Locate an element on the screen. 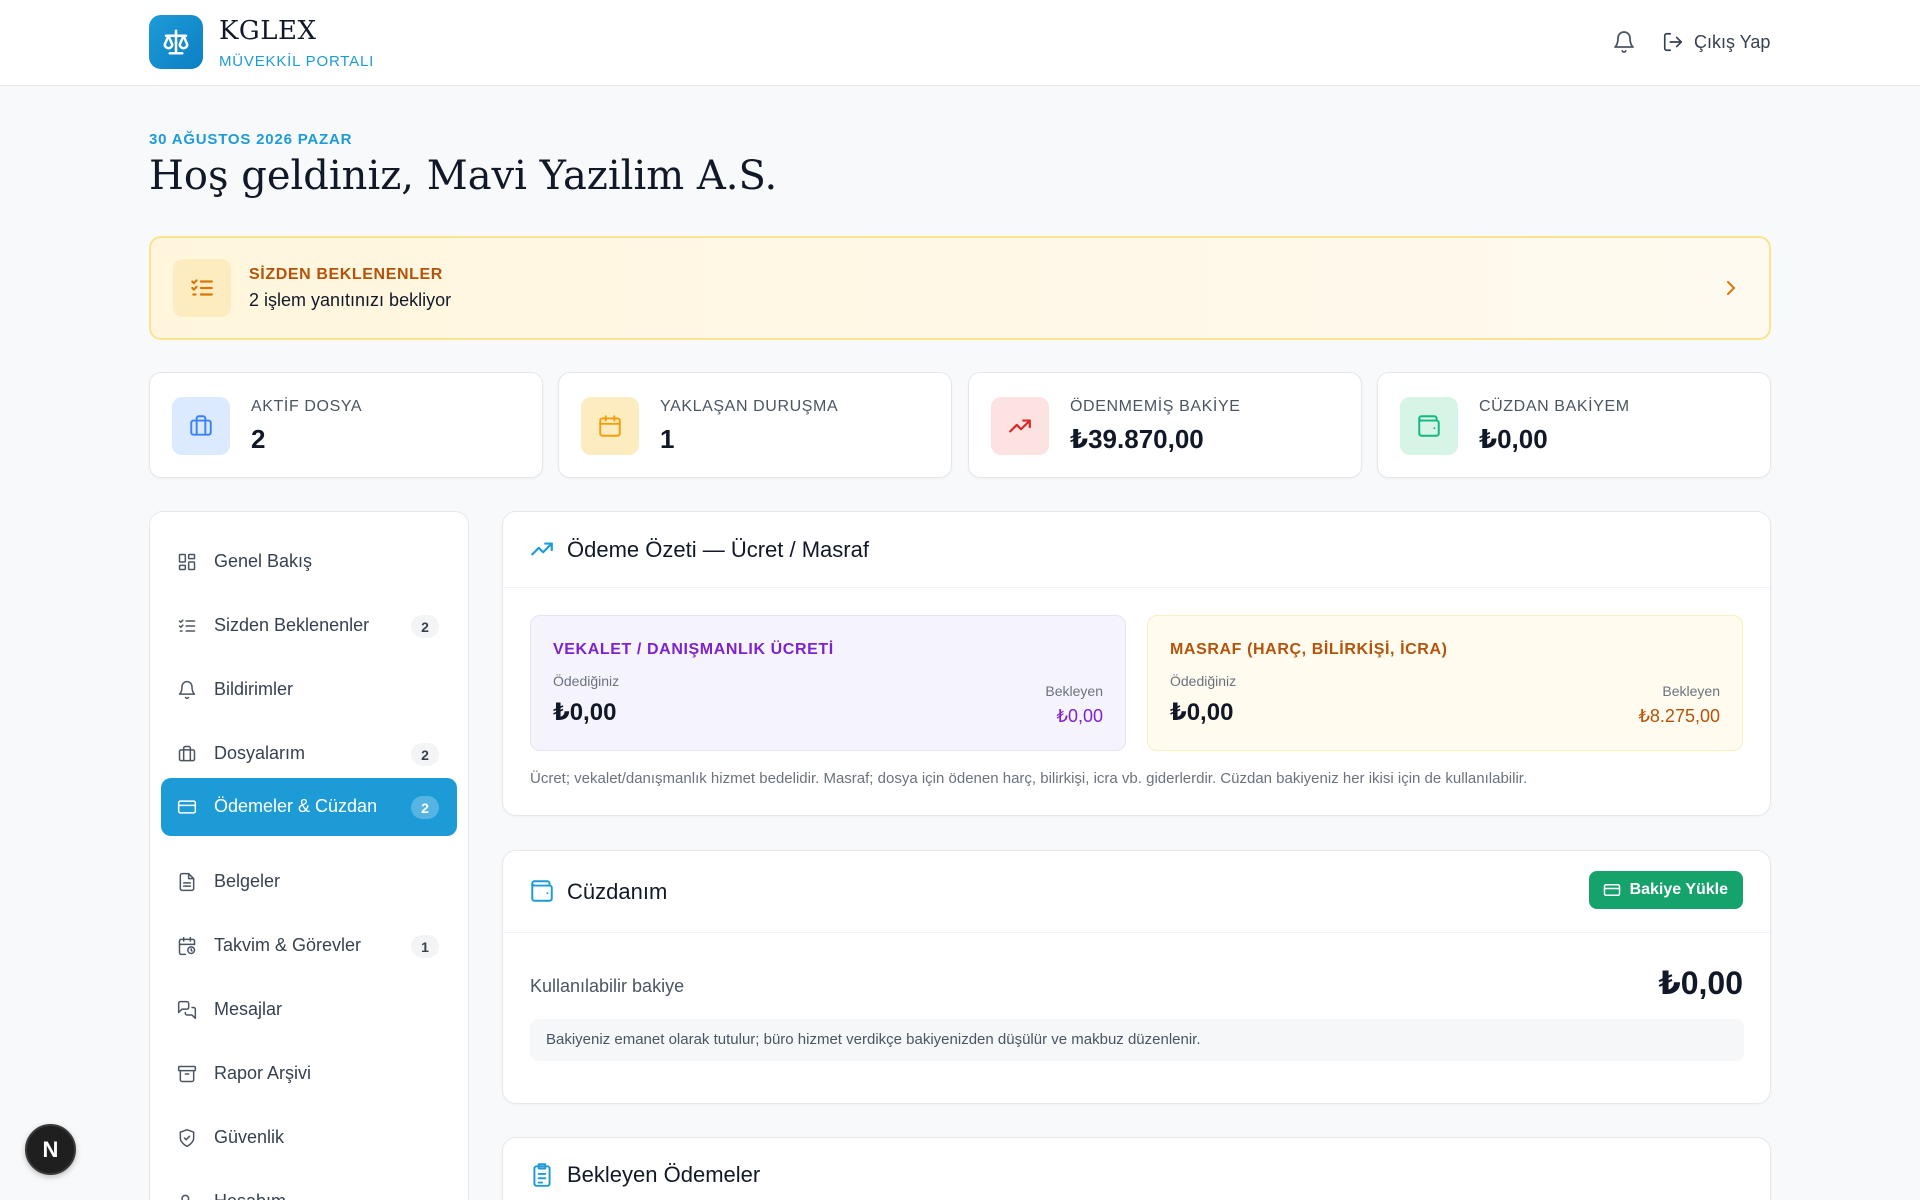 The image size is (1920, 1200). stat-card-active-files: AKTİF DOSYA 2 is located at coordinates (346, 425).